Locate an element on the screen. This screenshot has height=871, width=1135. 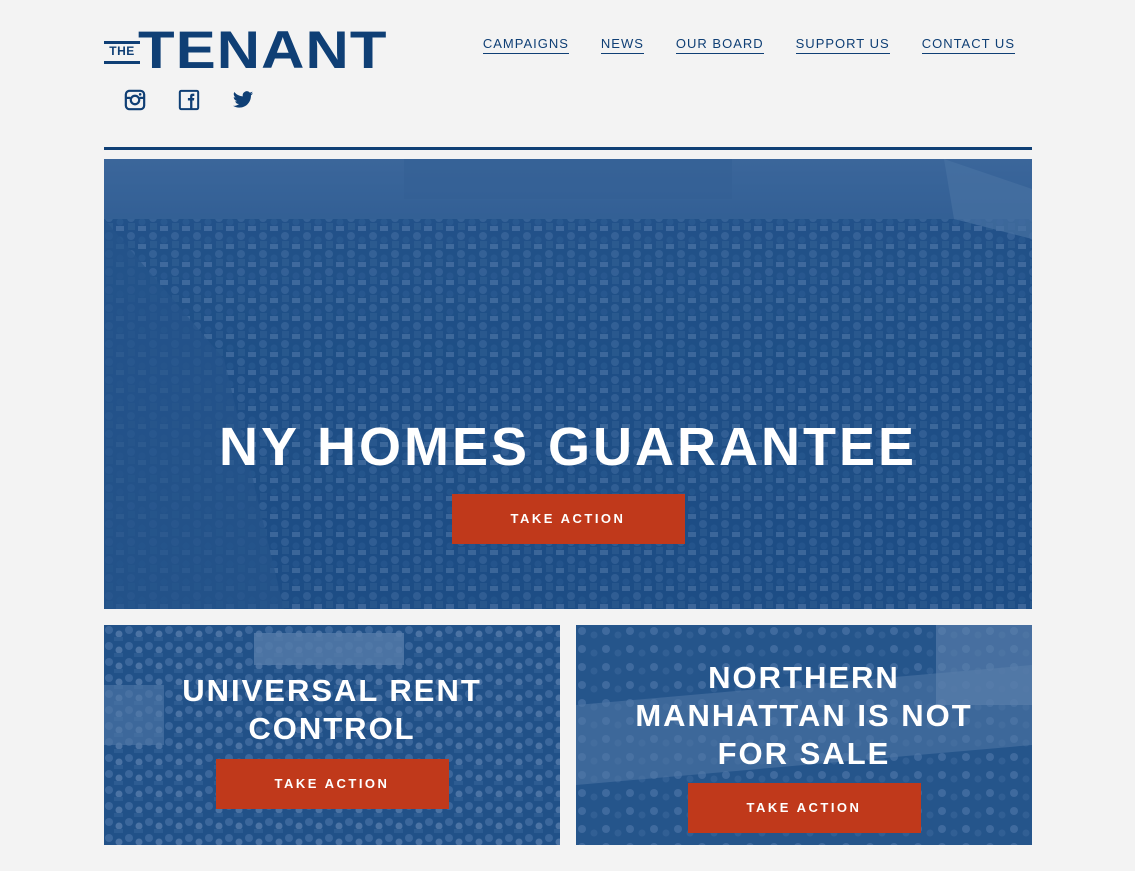
nav-link-news: NEWS is located at coordinates (622, 45).